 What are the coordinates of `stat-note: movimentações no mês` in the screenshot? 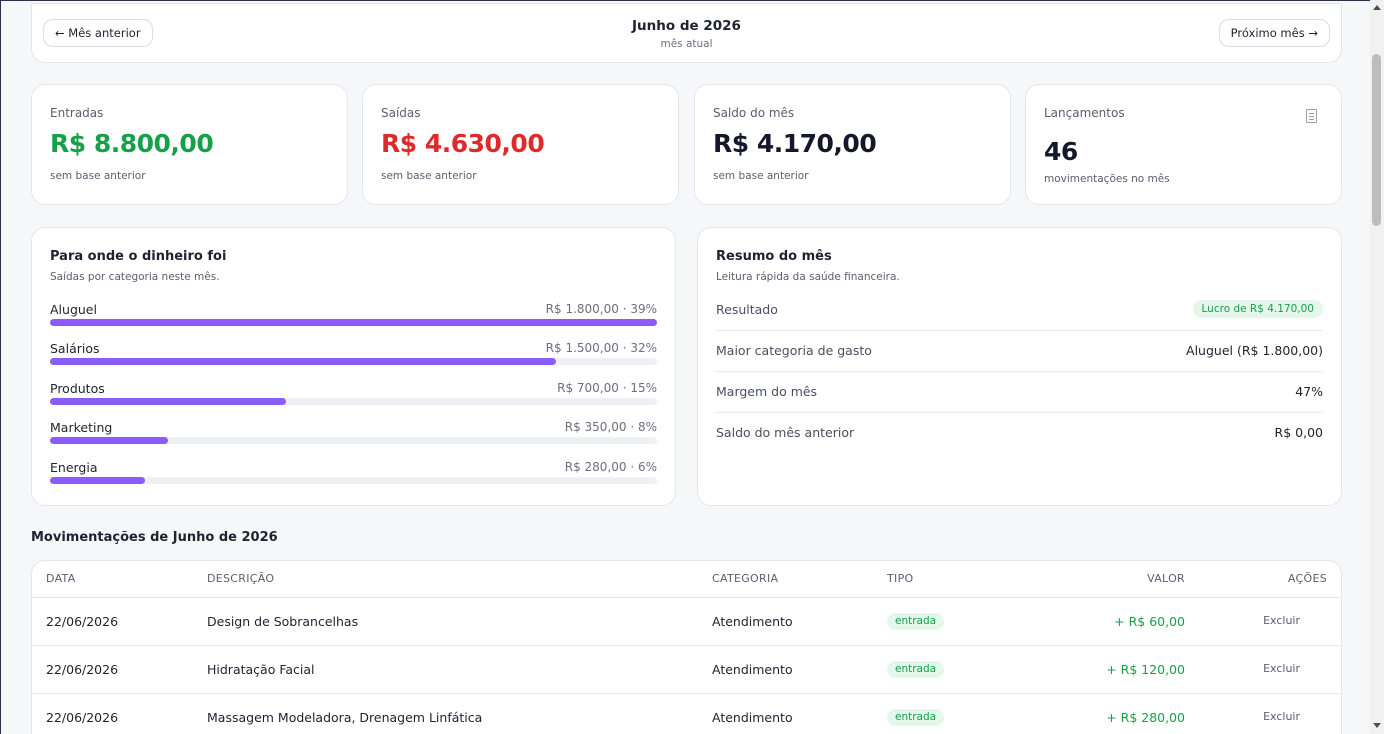 It's located at (1107, 179).